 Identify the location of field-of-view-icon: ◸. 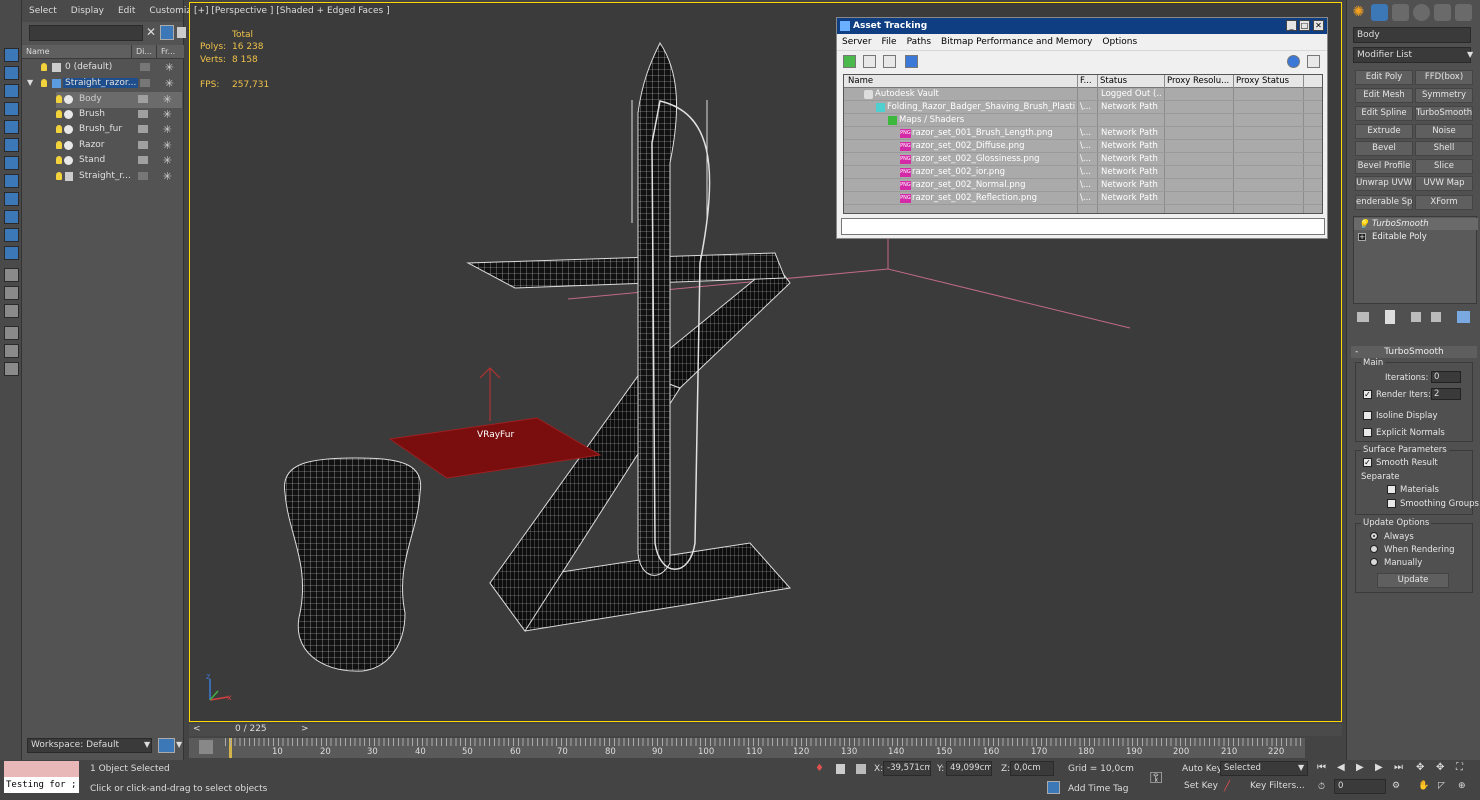
(1441, 786).